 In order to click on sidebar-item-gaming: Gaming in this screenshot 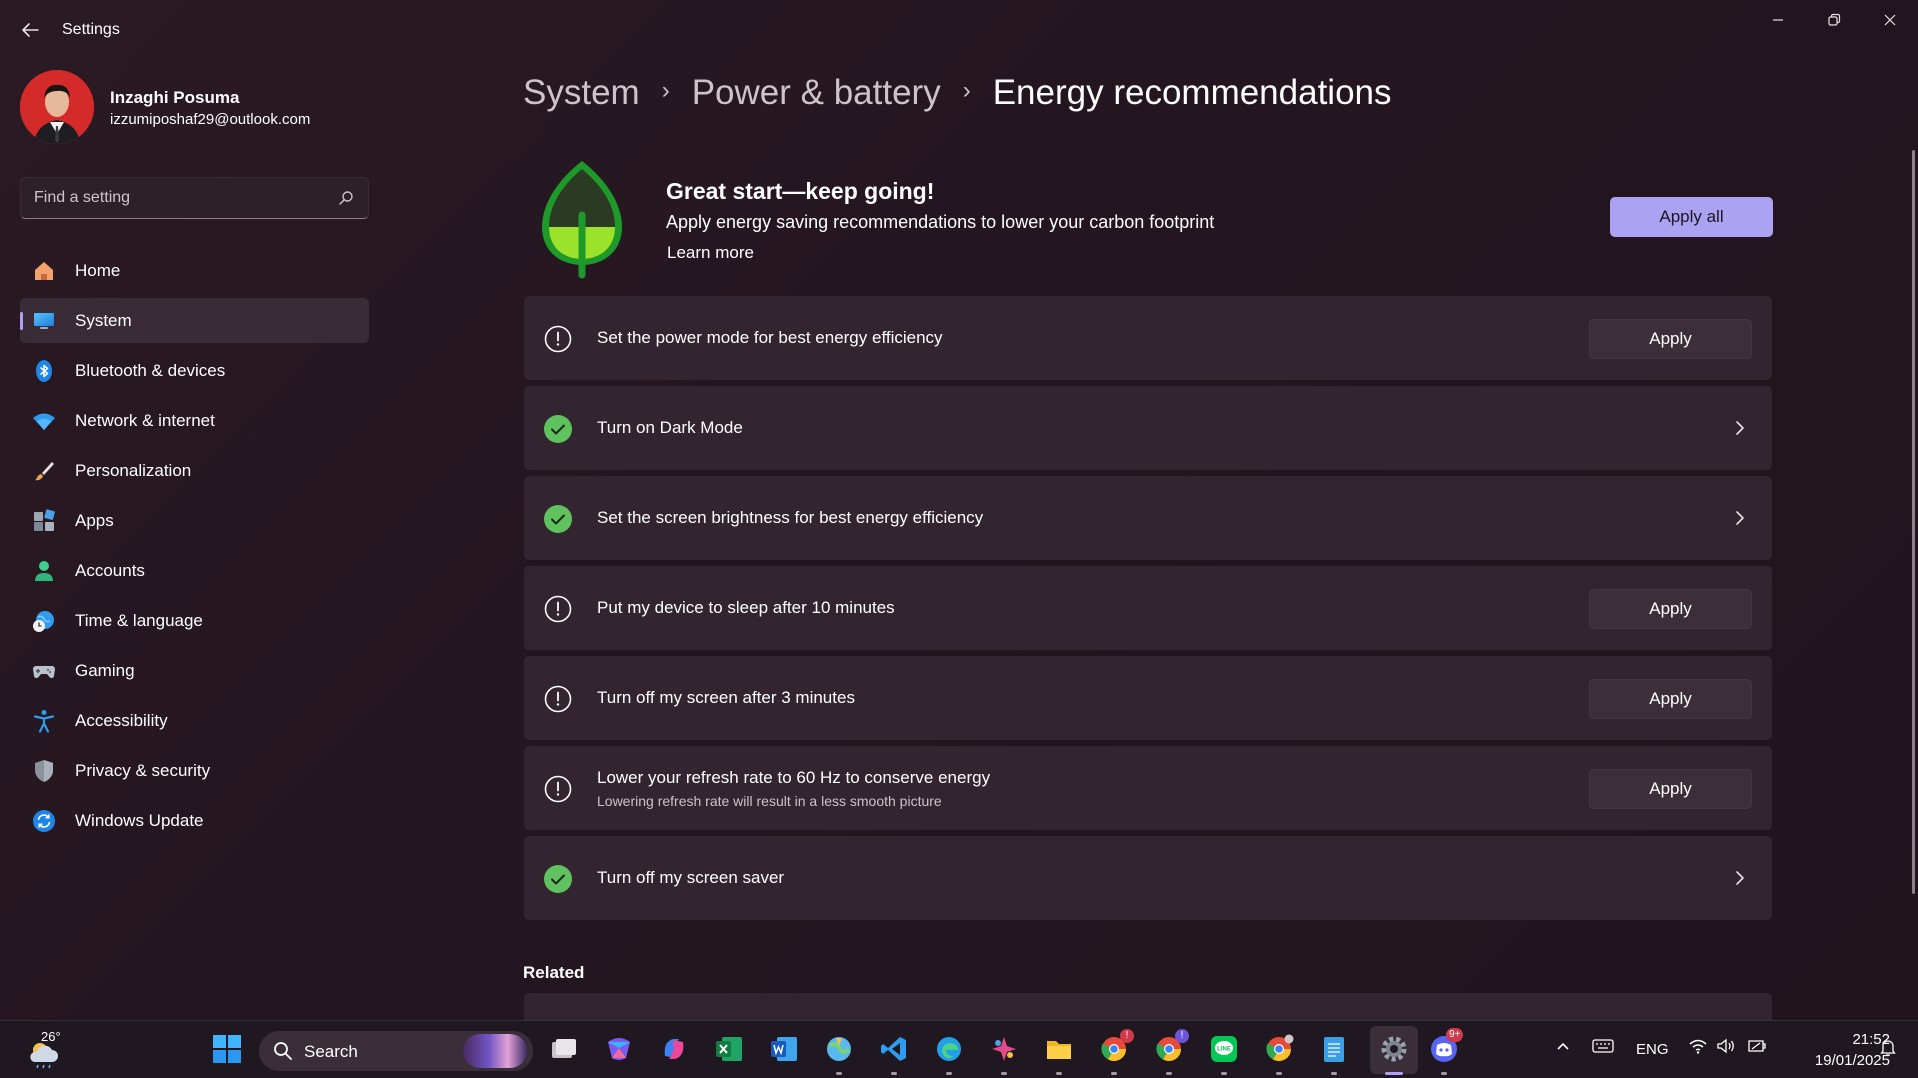, I will do `click(194, 670)`.